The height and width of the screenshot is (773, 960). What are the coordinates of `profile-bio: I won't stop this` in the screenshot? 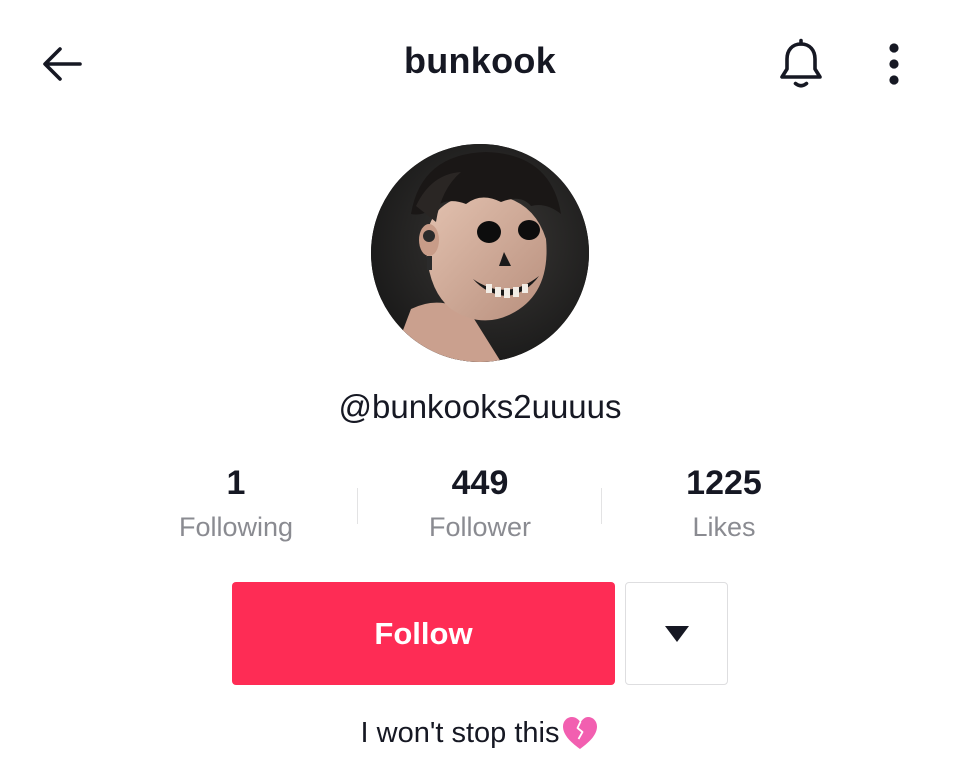 It's located at (480, 733).